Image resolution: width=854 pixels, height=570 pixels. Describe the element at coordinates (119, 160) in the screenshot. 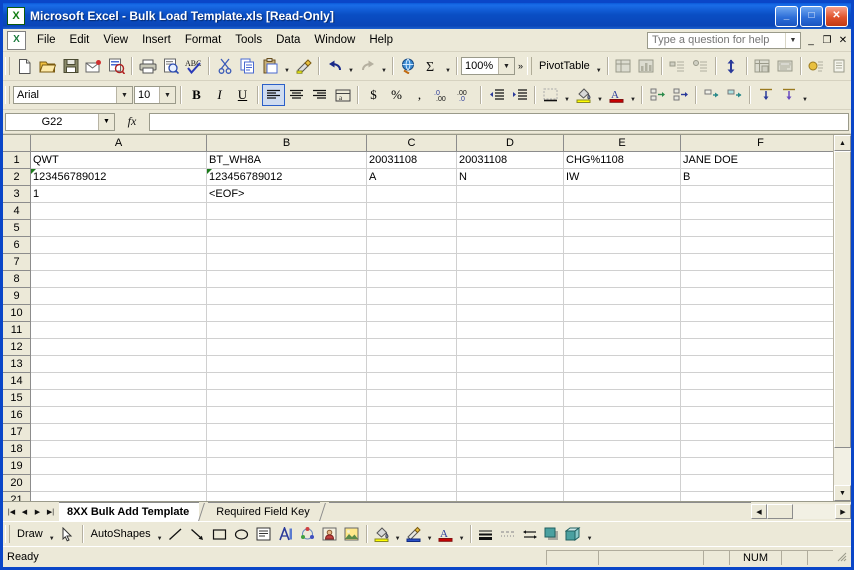

I see `cell-A1: QWT` at that location.